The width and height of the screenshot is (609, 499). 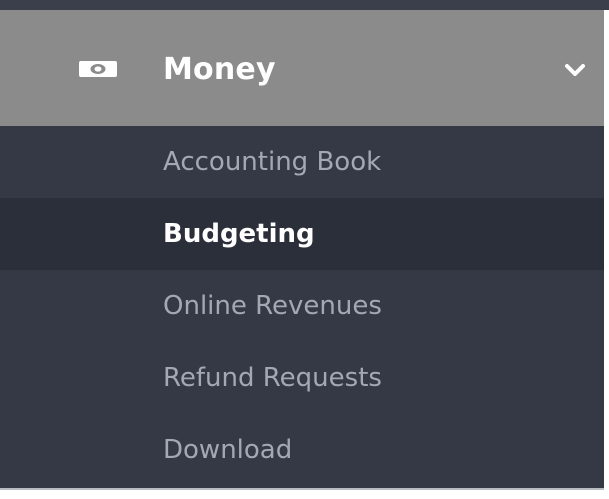 I want to click on money-bill-icon, so click(x=98, y=69).